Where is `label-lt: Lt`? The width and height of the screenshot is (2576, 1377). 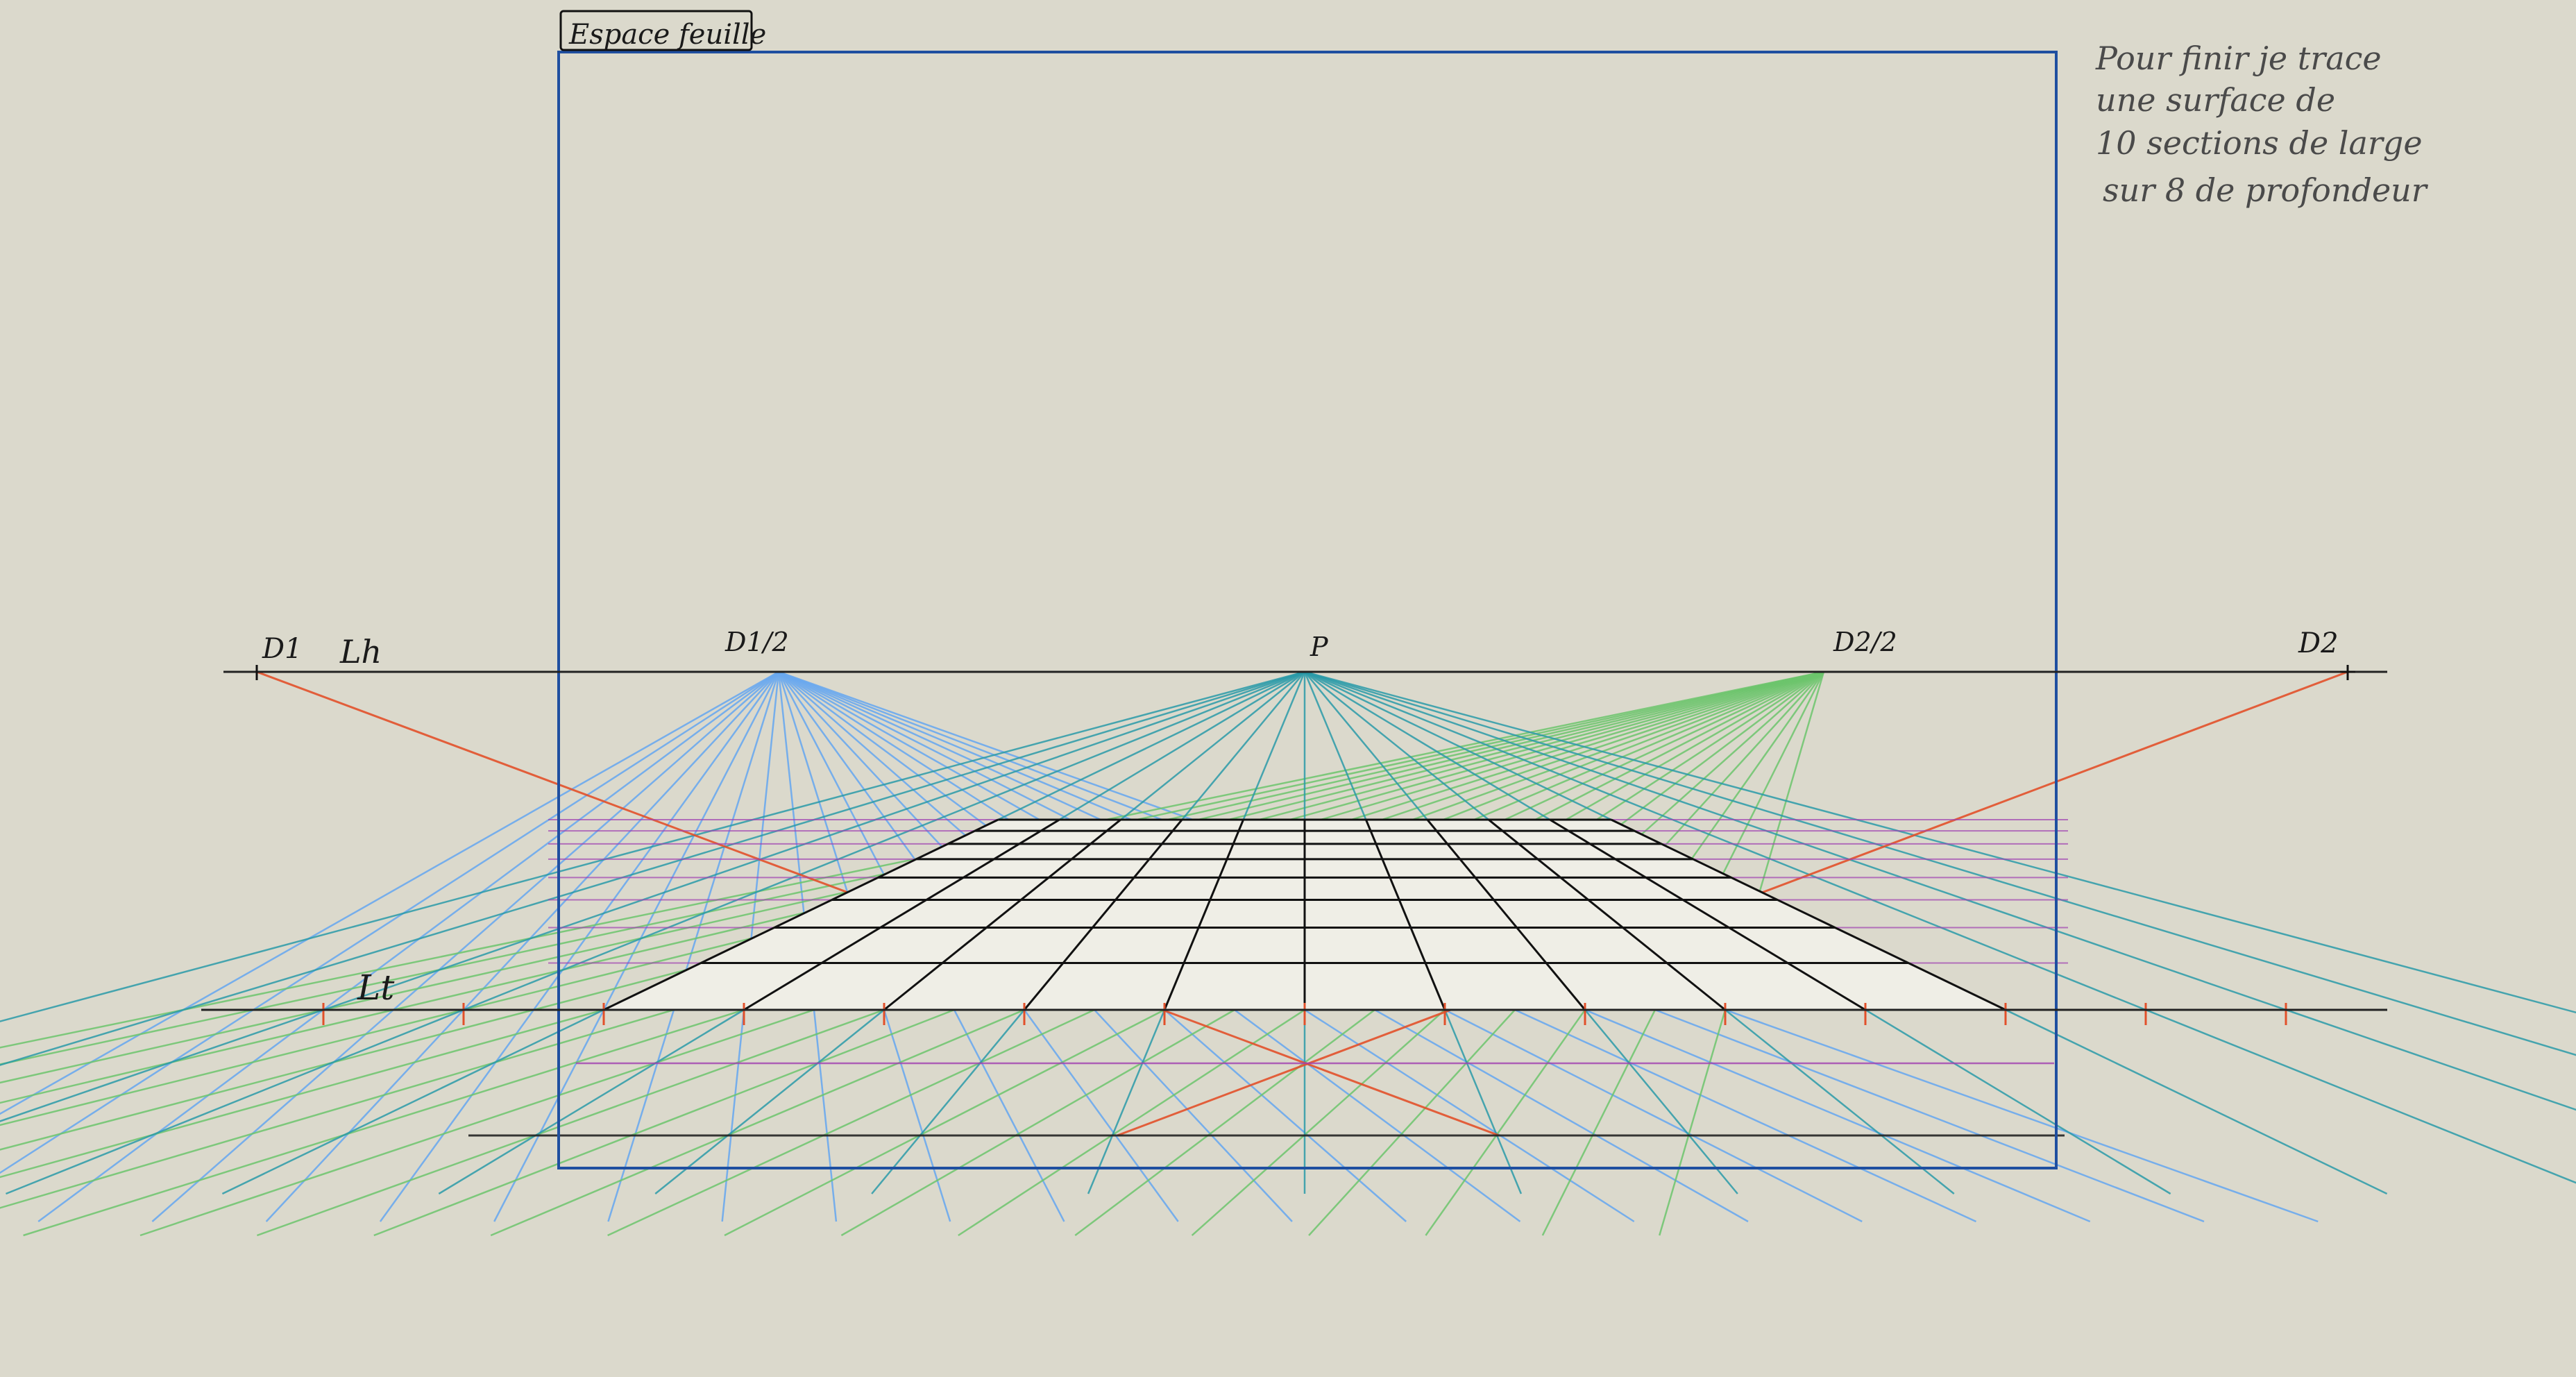 label-lt: Lt is located at coordinates (376, 988).